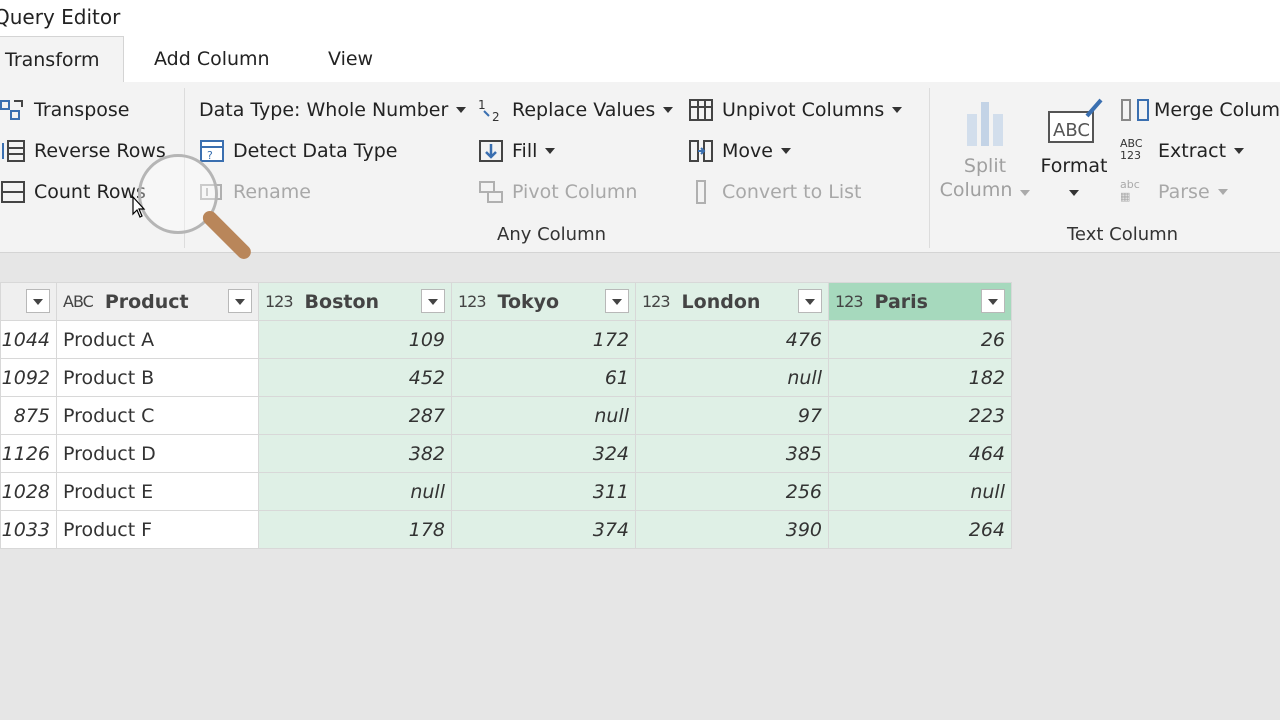  What do you see at coordinates (544, 340) in the screenshot?
I see `table-cell: 172` at bounding box center [544, 340].